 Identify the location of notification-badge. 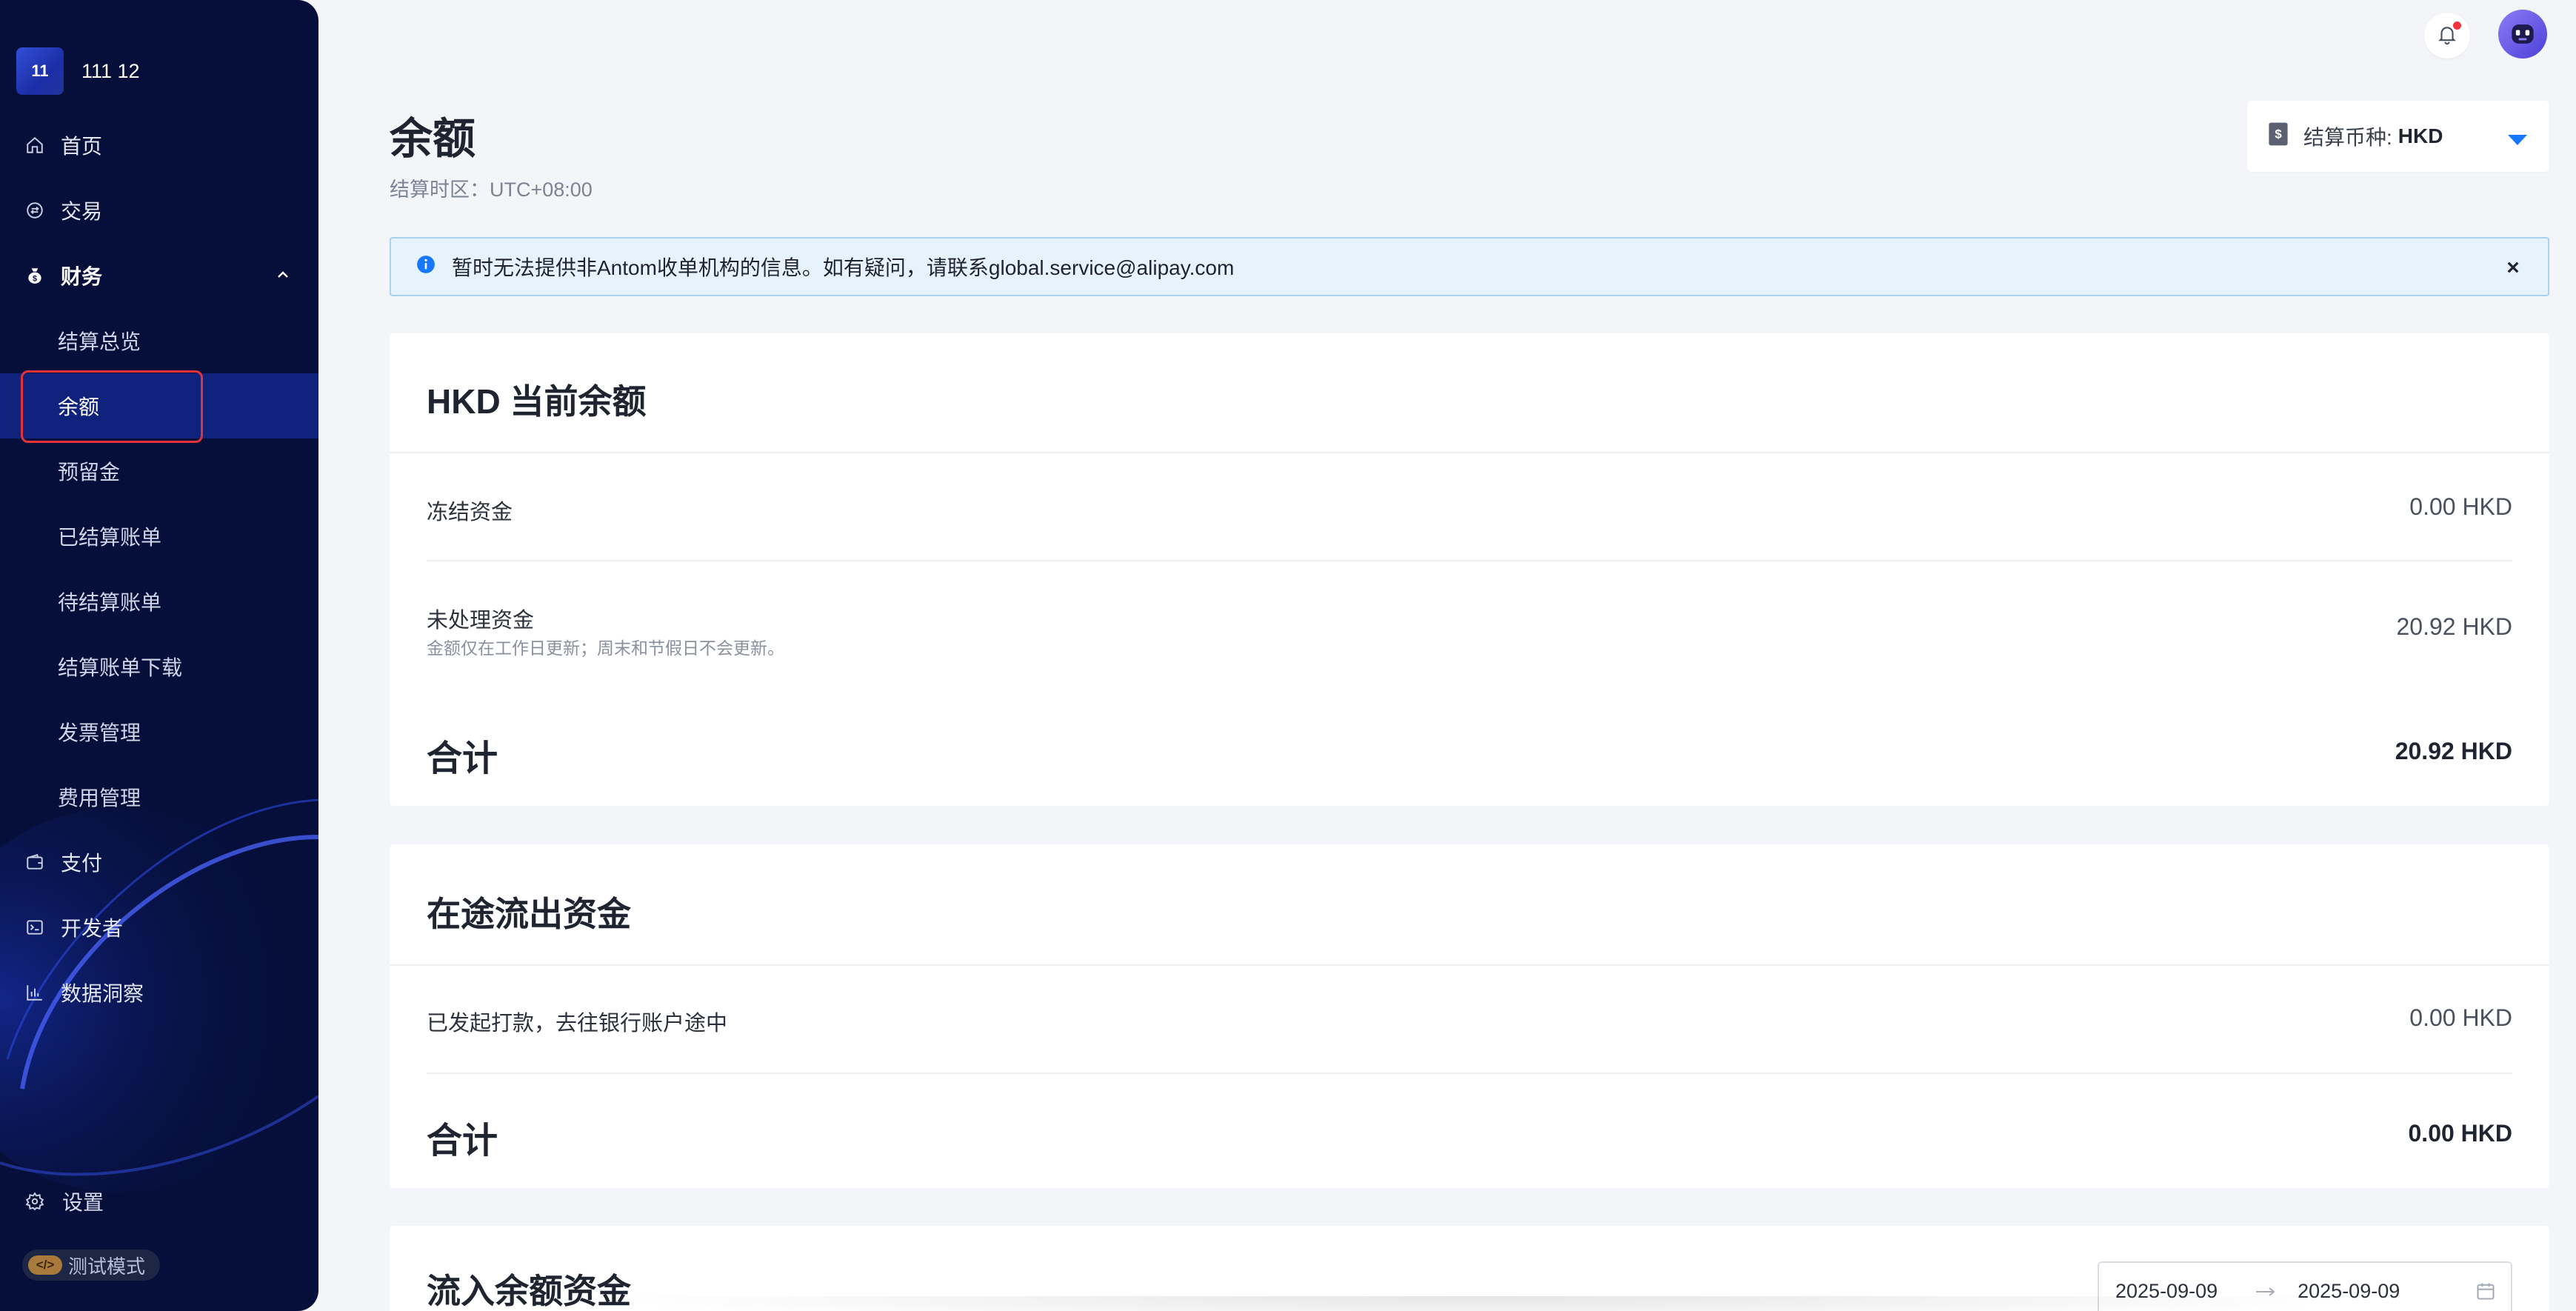
(2457, 25).